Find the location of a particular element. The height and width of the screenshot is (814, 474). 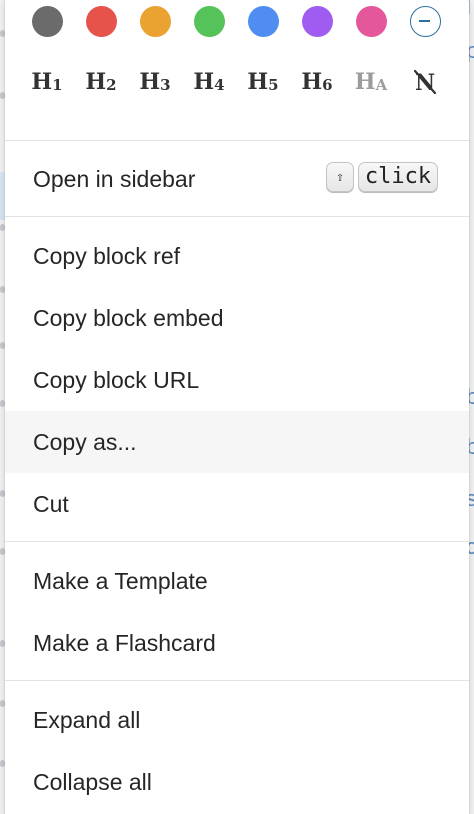

heading-level: 4 is located at coordinates (219, 85).